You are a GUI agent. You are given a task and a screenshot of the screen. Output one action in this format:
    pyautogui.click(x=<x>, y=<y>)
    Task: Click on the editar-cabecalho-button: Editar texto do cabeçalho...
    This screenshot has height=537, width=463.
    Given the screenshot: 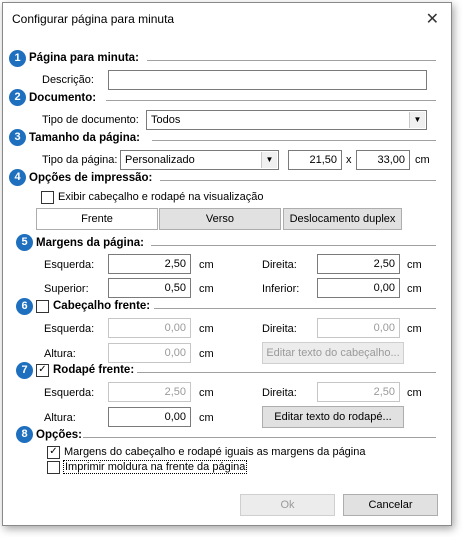 What is the action you would take?
    pyautogui.click(x=333, y=353)
    